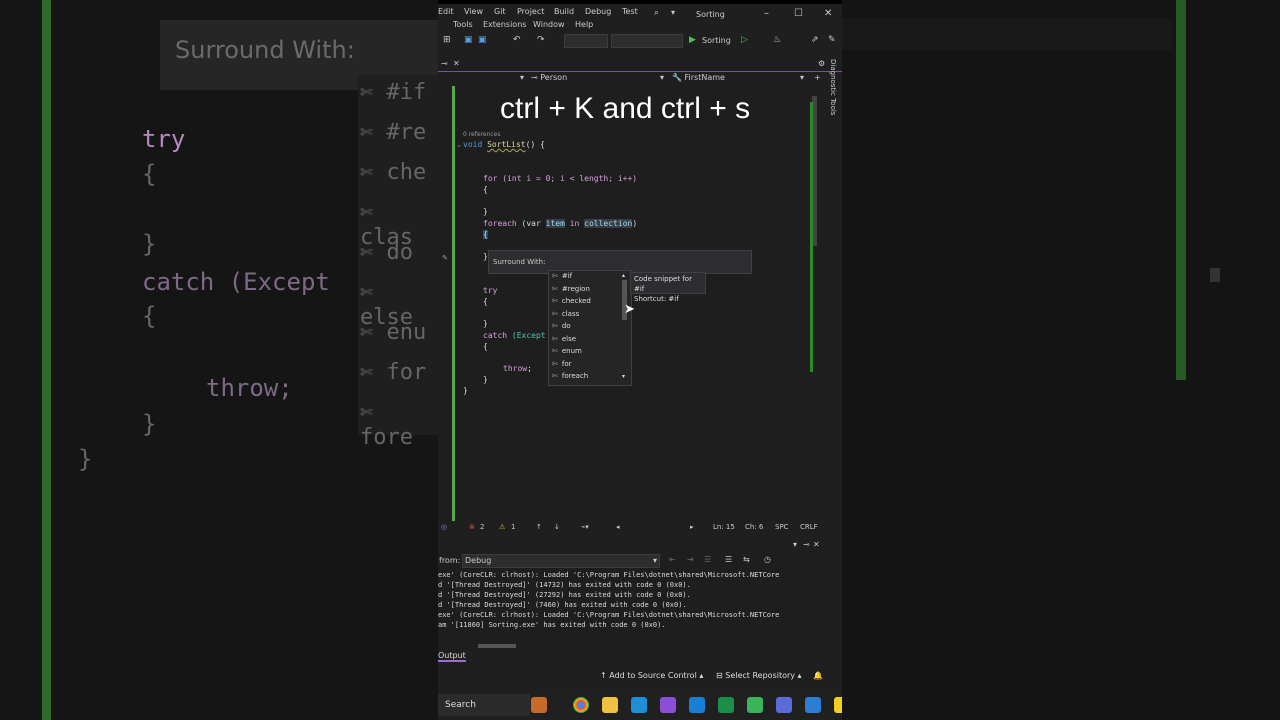  Describe the element at coordinates (623, 275) in the screenshot. I see `scroll-up-icon: ▴` at that location.